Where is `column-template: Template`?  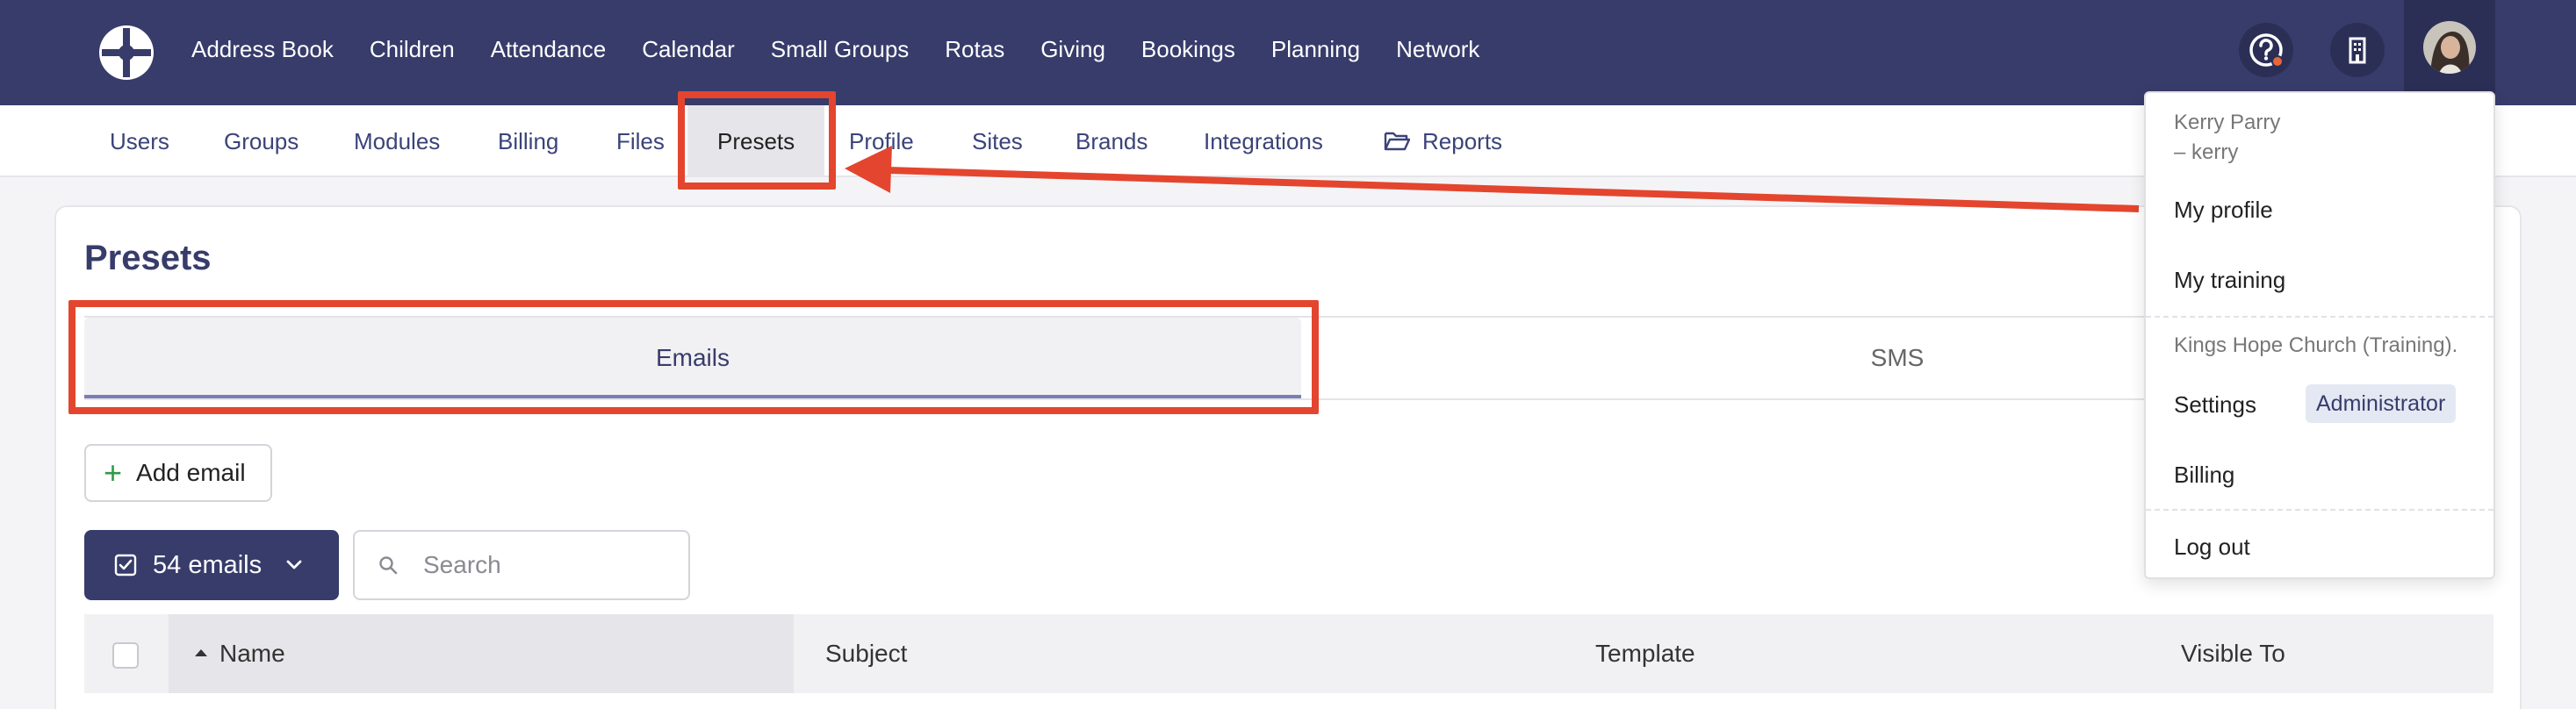 column-template: Template is located at coordinates (1645, 653).